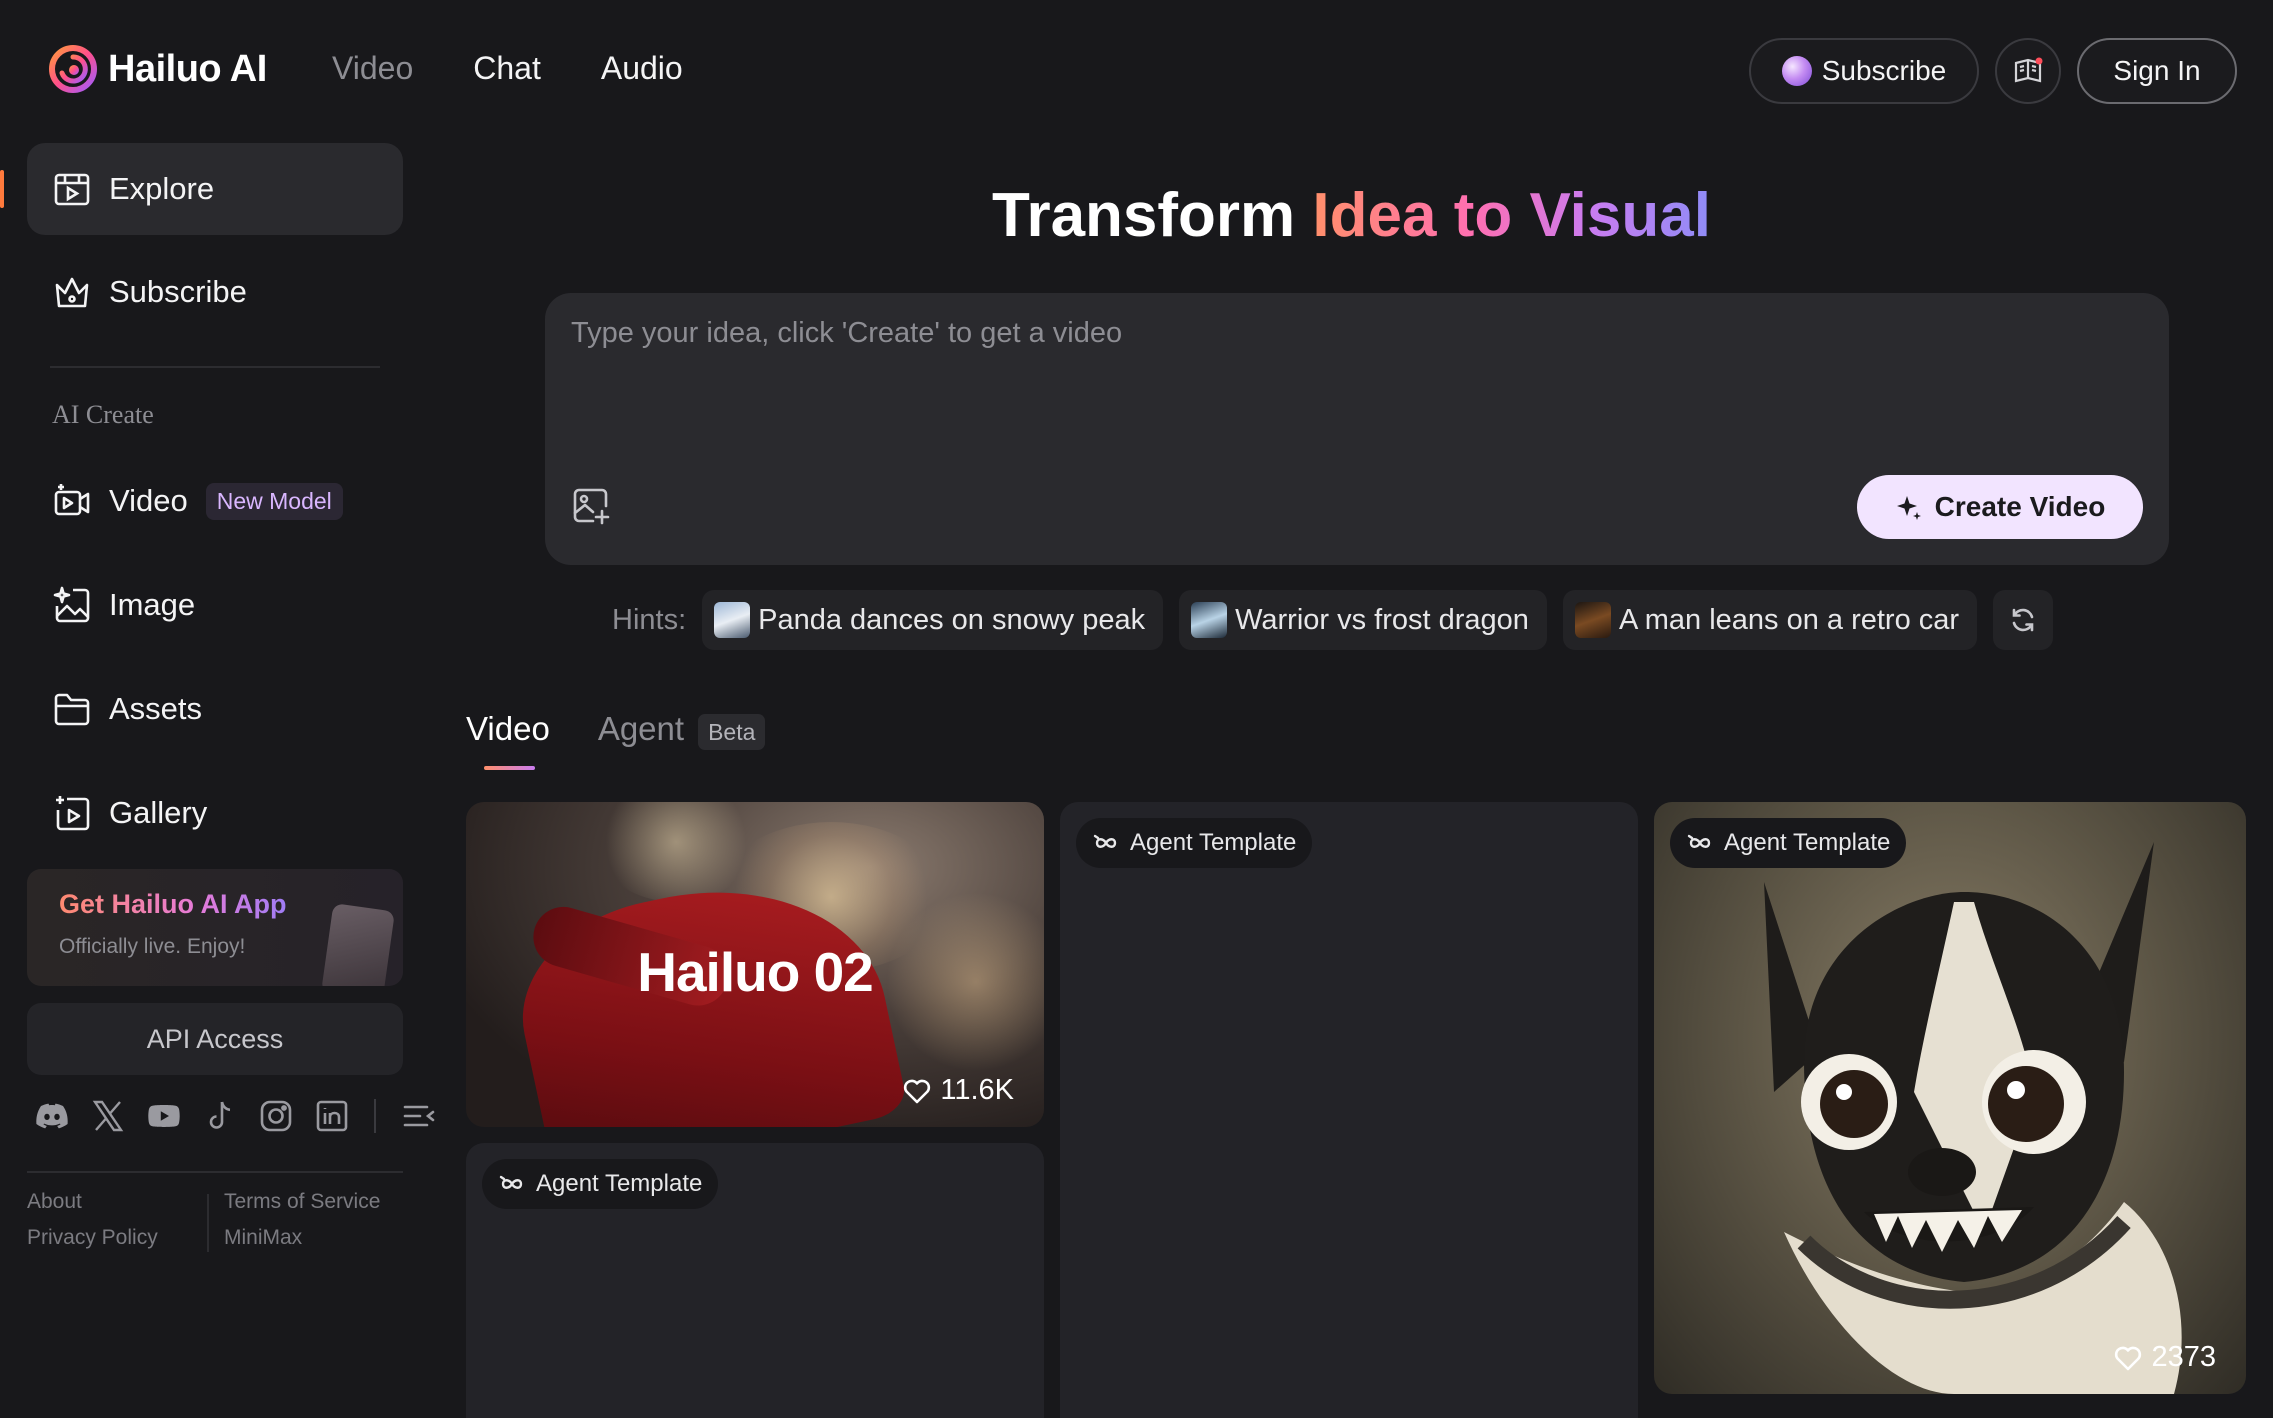 The height and width of the screenshot is (1418, 2273). What do you see at coordinates (641, 728) in the screenshot?
I see `tab-agent-label: Agent` at bounding box center [641, 728].